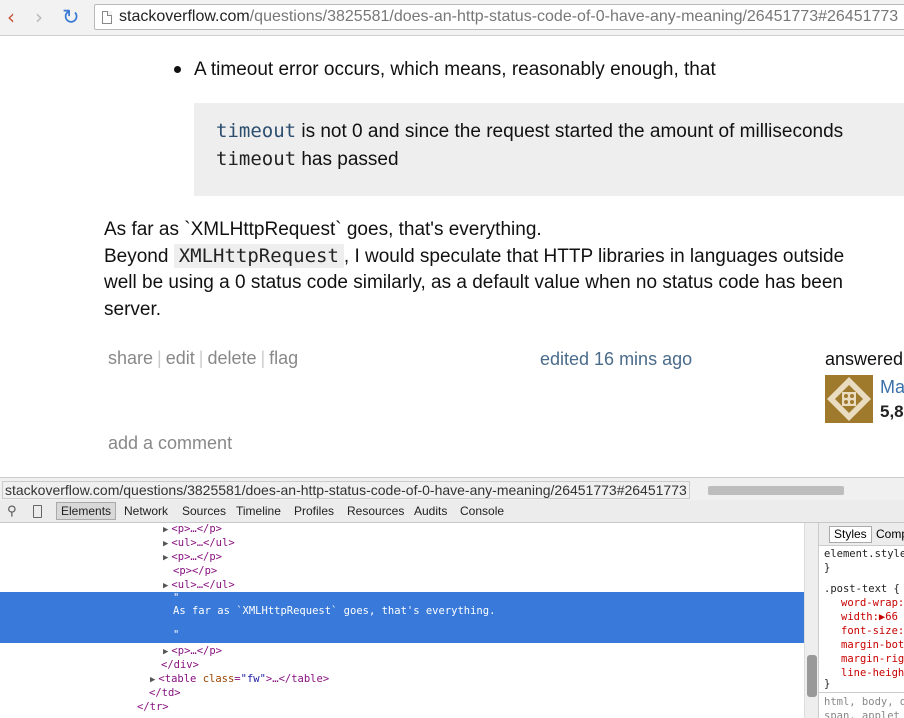 This screenshot has height=718, width=904. What do you see at coordinates (146, 511) in the screenshot?
I see `tab-network: Network` at bounding box center [146, 511].